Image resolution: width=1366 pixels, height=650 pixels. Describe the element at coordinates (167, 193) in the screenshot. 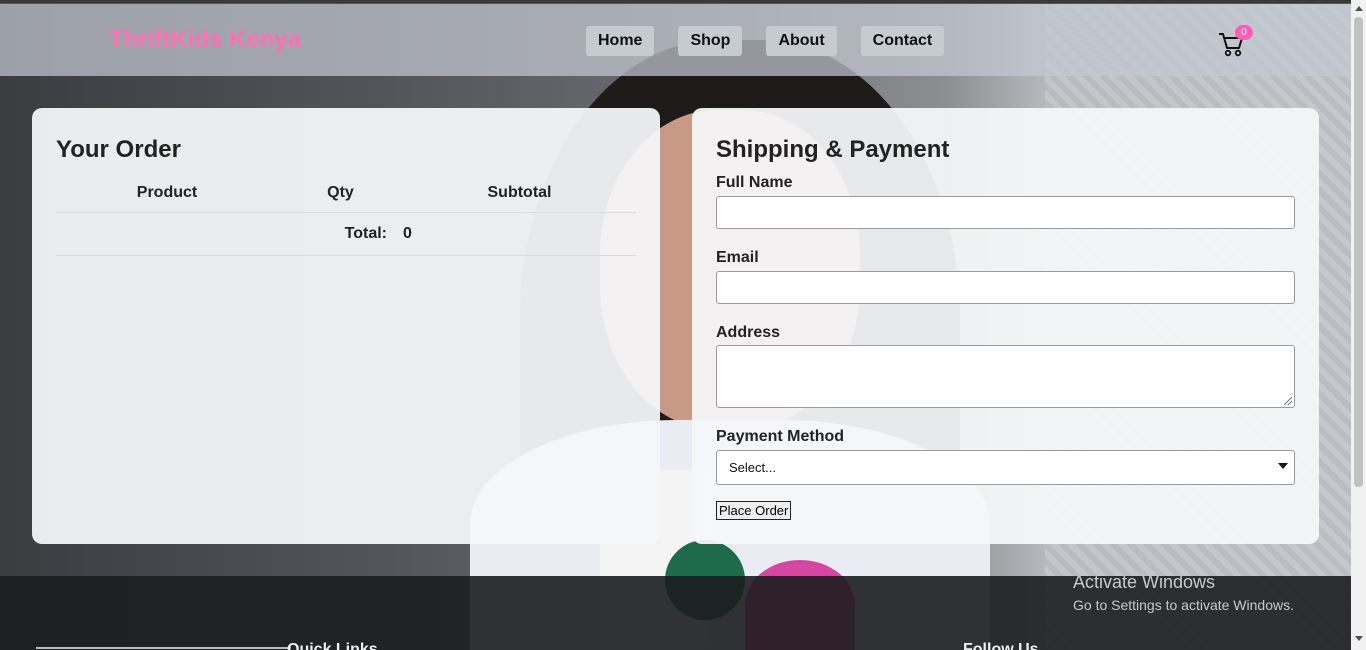

I see `column-product: Product` at that location.